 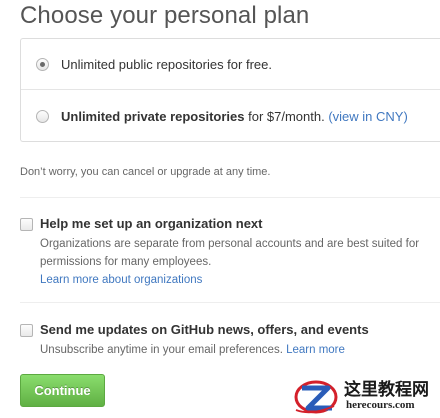 What do you see at coordinates (165, 15) in the screenshot?
I see `page-title: Choose your personal plan` at bounding box center [165, 15].